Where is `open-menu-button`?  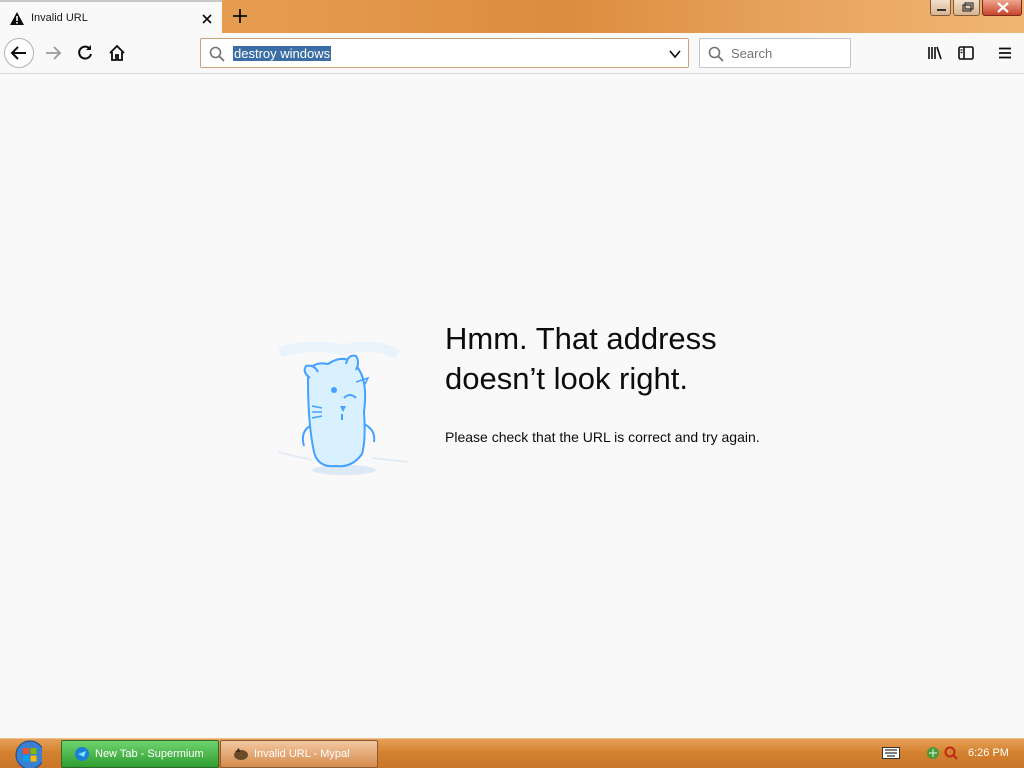
open-menu-button is located at coordinates (1005, 53).